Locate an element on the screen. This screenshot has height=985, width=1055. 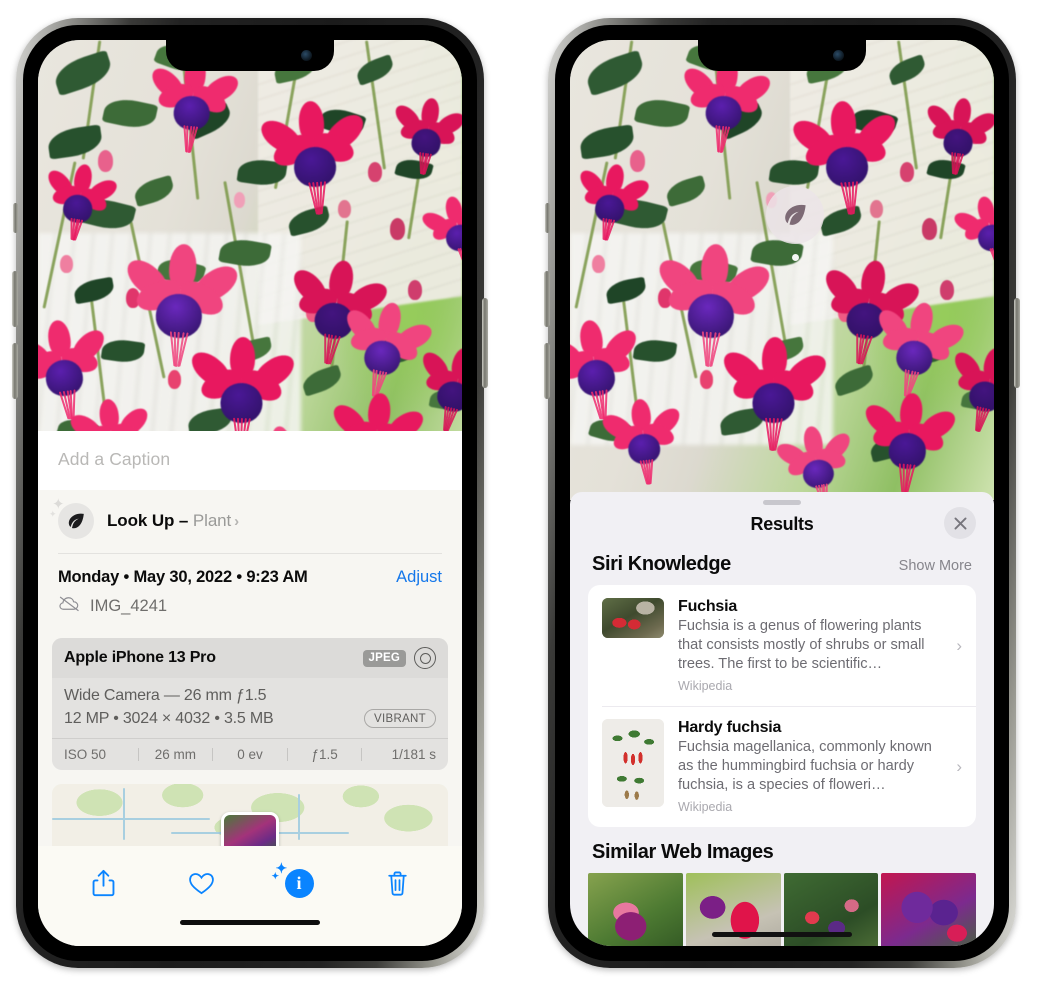
look-up-subject: Plant is located at coordinates (212, 520).